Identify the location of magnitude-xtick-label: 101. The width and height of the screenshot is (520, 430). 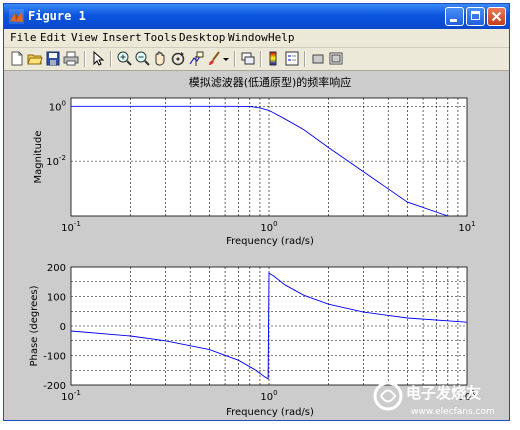
(466, 227).